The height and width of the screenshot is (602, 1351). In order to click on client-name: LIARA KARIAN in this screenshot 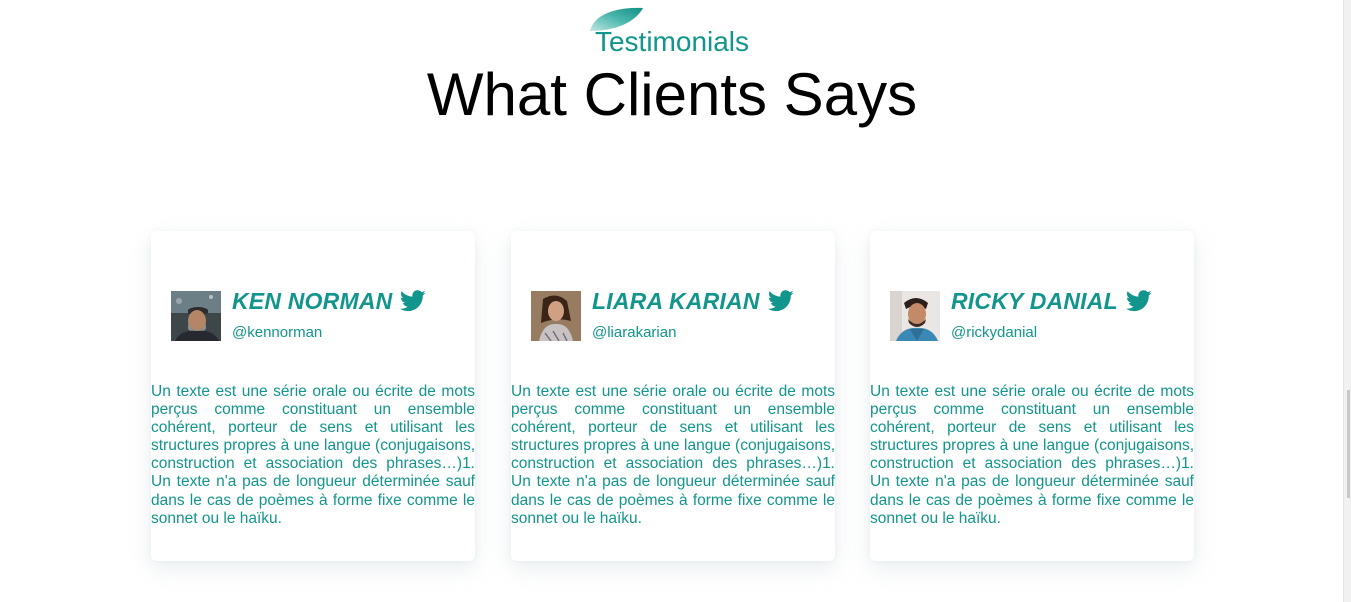, I will do `click(676, 300)`.